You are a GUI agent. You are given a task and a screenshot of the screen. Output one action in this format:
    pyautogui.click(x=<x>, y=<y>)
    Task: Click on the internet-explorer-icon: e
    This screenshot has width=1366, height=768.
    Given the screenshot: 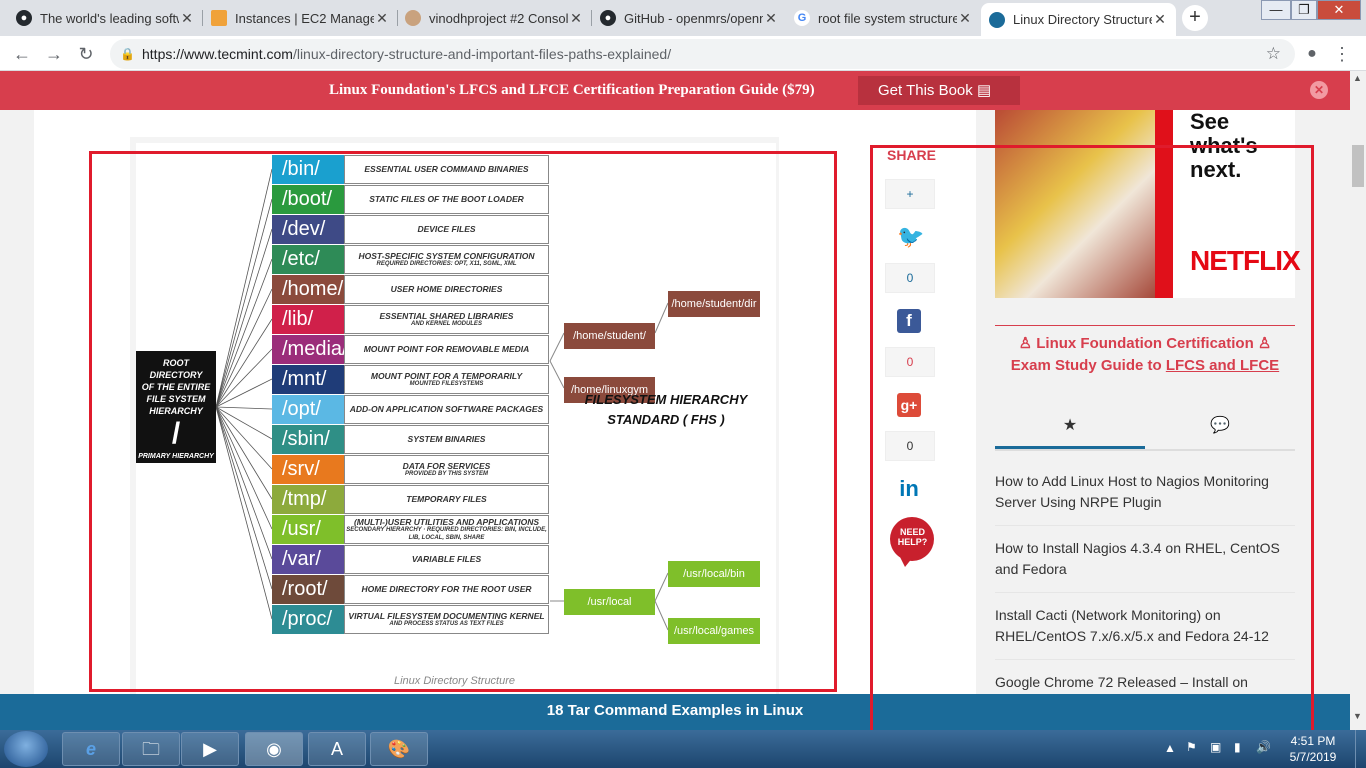 What is the action you would take?
    pyautogui.click(x=91, y=749)
    